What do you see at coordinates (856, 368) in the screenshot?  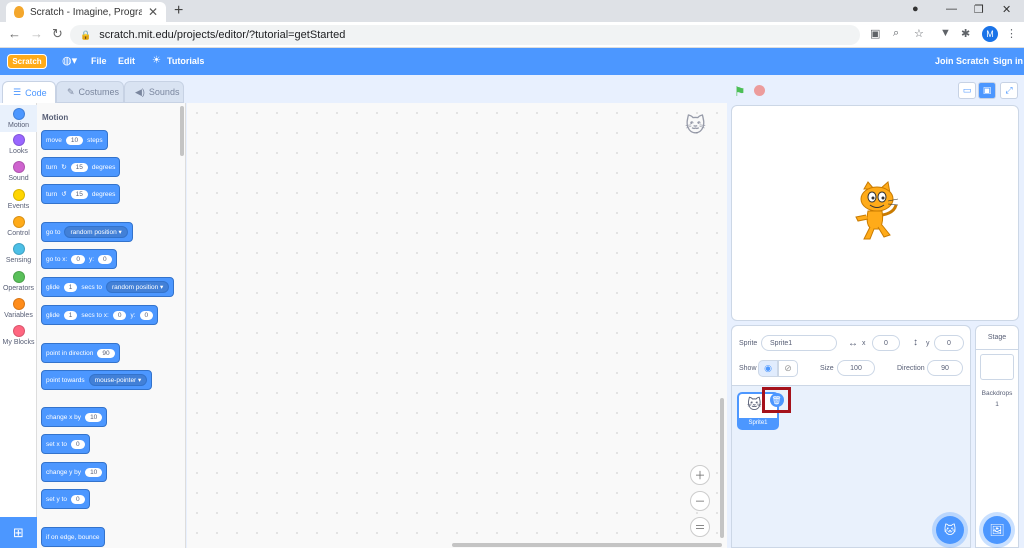 I see `size-input: 100` at bounding box center [856, 368].